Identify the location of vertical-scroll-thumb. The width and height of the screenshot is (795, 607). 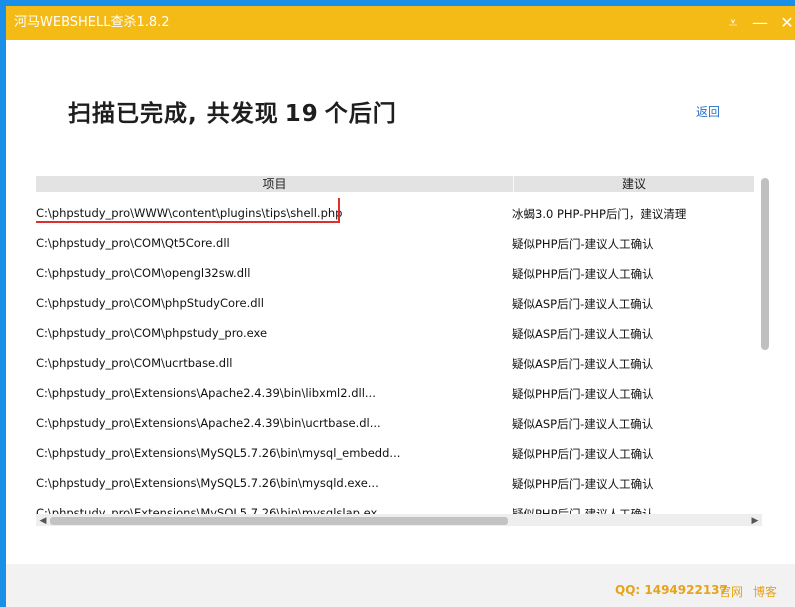
(765, 264).